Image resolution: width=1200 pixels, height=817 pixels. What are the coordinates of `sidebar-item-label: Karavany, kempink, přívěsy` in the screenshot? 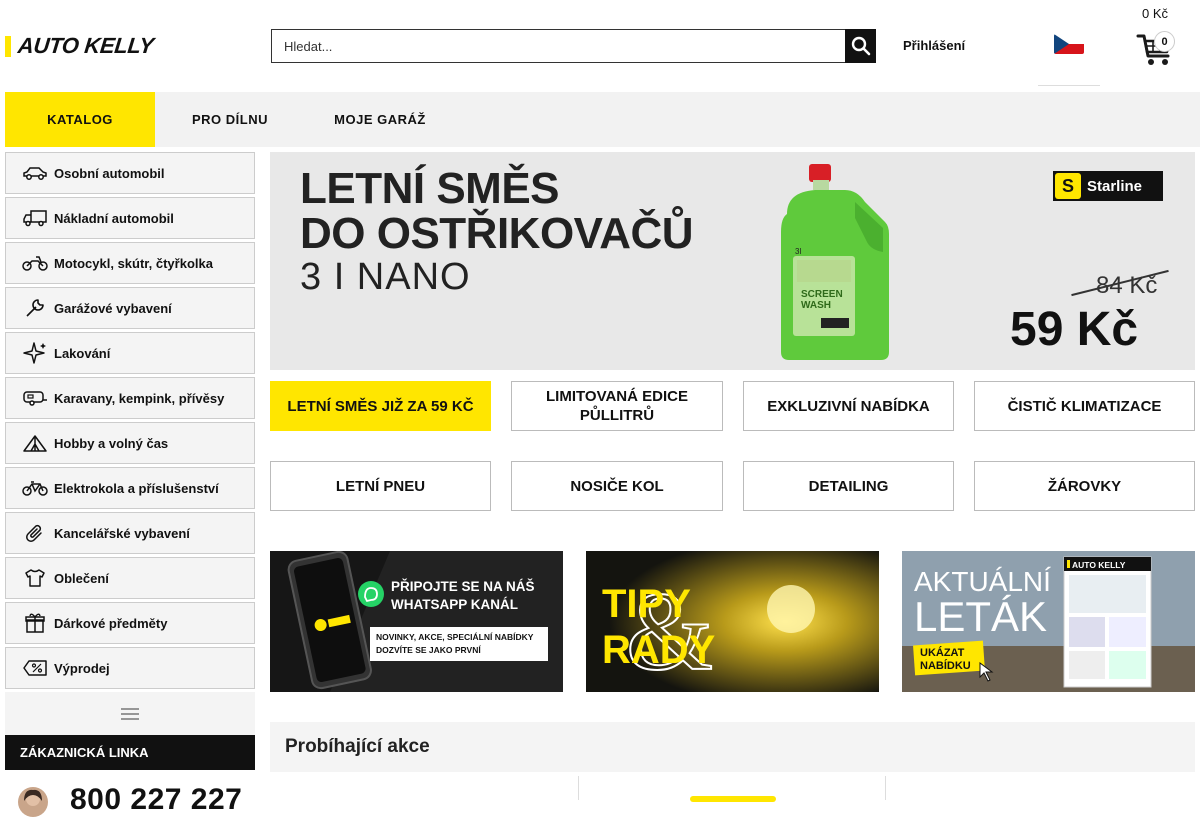 It's located at (139, 398).